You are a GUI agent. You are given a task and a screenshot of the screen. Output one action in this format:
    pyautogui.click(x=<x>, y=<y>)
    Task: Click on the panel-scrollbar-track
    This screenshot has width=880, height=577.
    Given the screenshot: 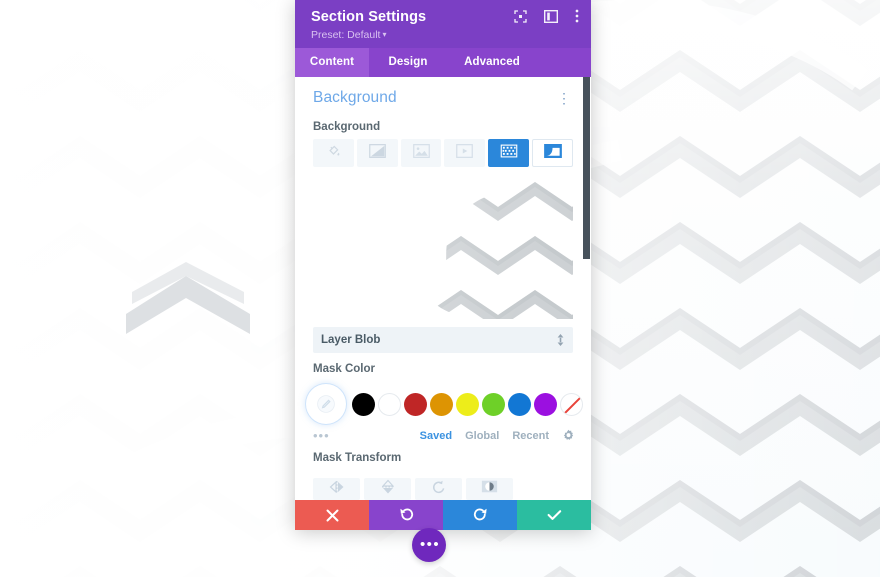 What is the action you would take?
    pyautogui.click(x=586, y=288)
    